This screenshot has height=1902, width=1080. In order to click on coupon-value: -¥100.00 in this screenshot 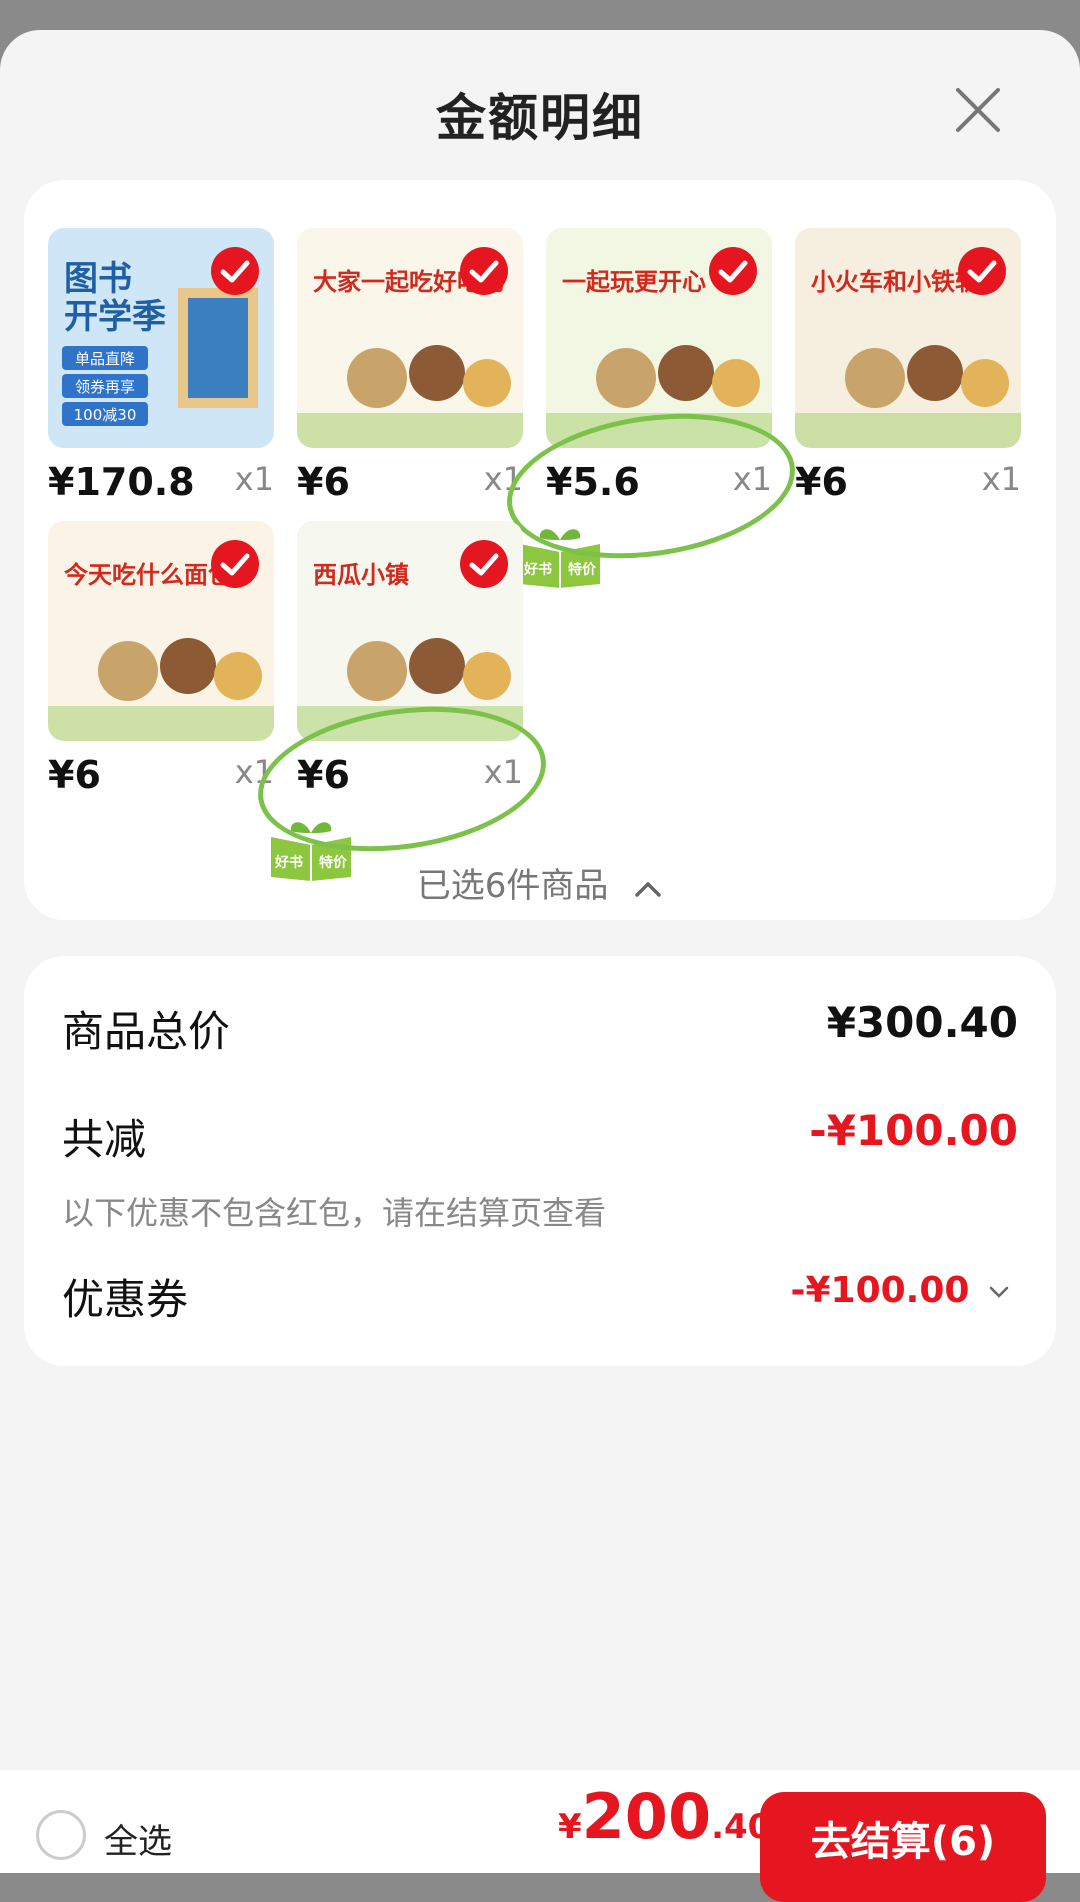, I will do `click(900, 1290)`.